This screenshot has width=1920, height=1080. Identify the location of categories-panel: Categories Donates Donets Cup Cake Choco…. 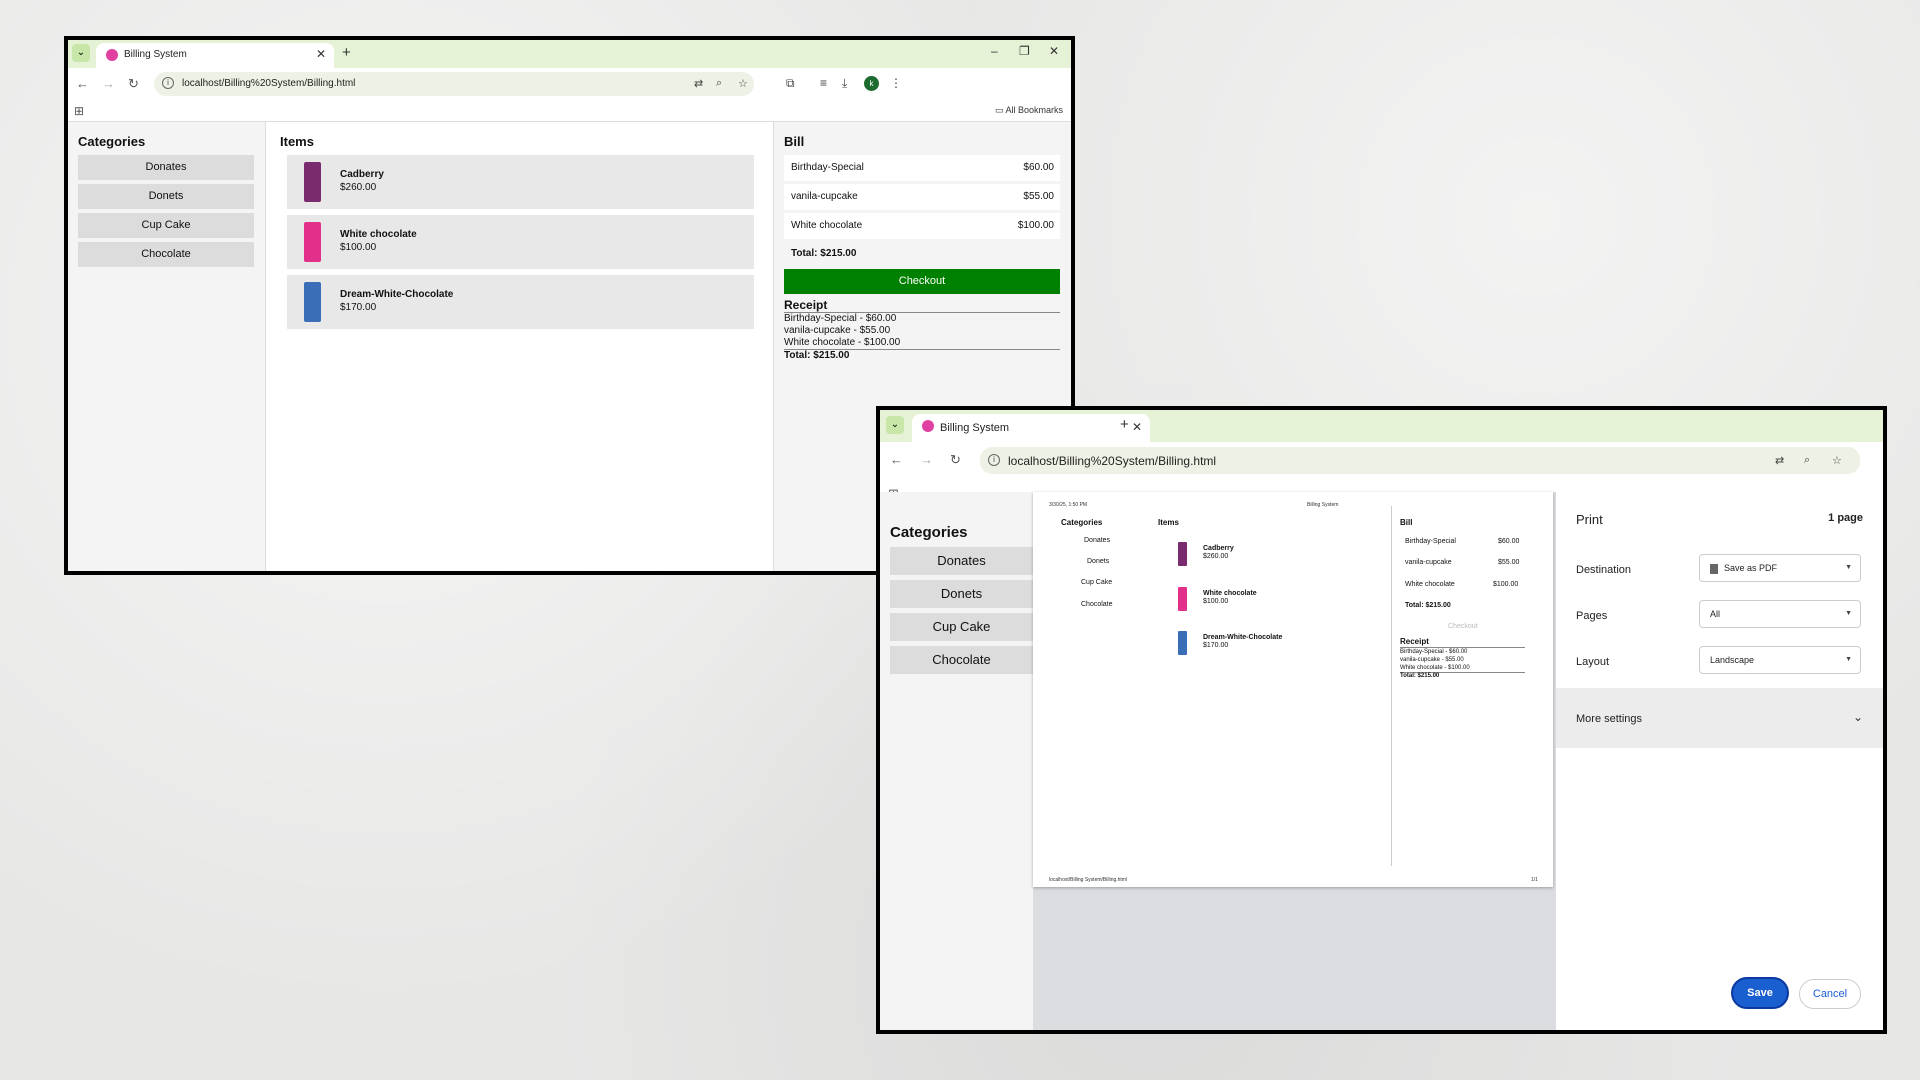
(956, 761).